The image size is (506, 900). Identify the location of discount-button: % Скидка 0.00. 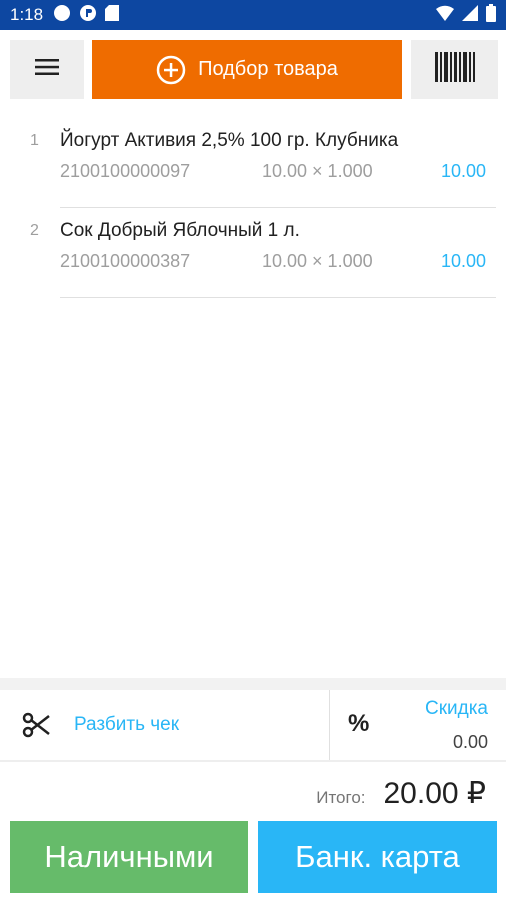
(418, 725).